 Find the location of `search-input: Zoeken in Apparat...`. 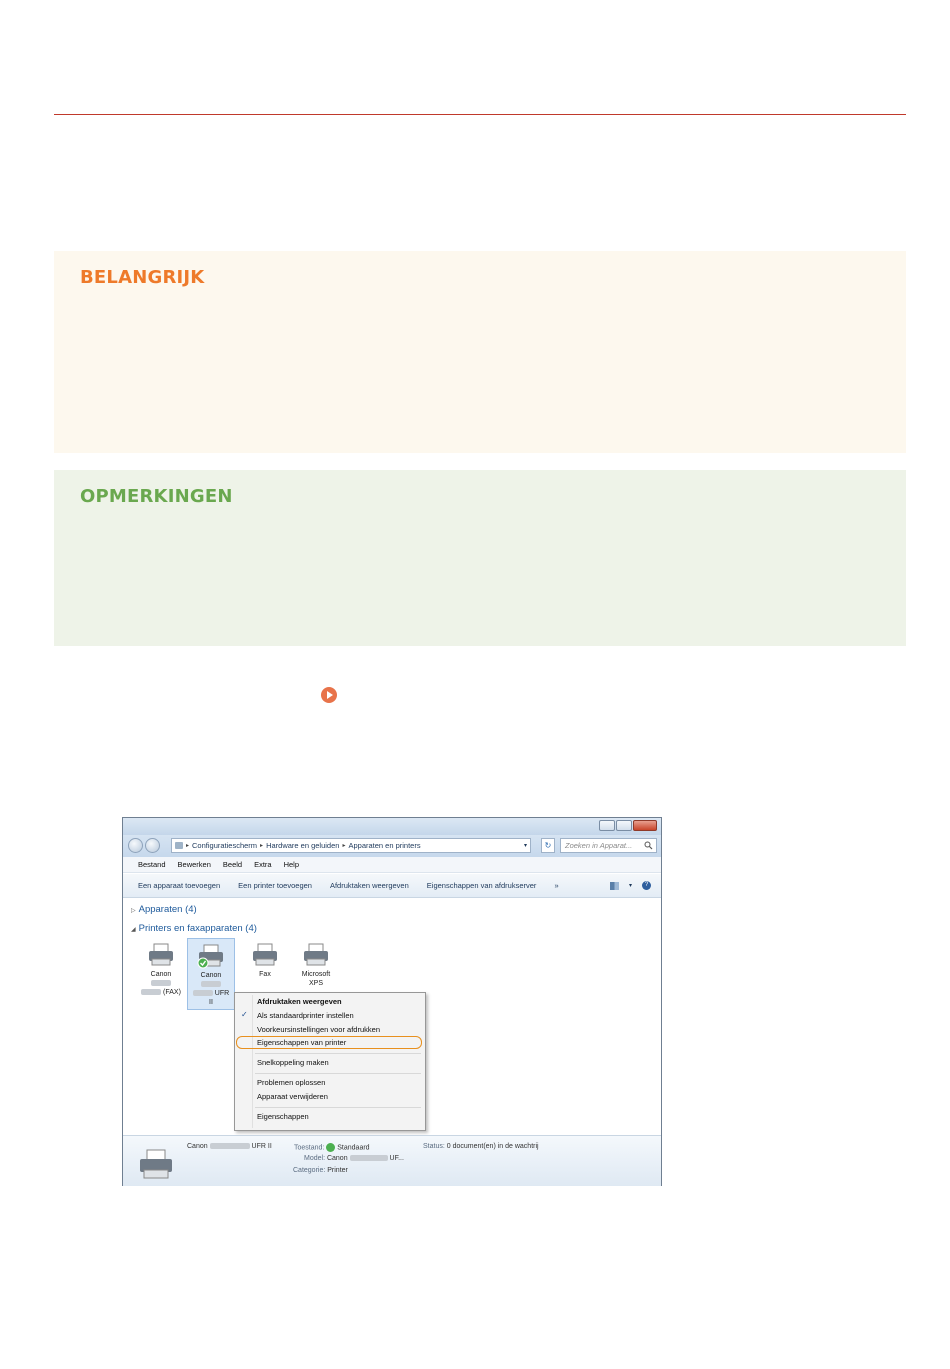

search-input: Zoeken in Apparat... is located at coordinates (608, 845).